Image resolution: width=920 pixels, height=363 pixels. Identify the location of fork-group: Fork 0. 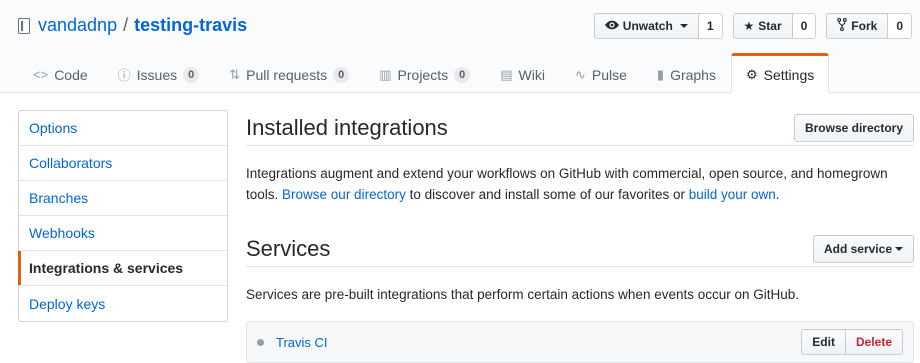
(869, 26).